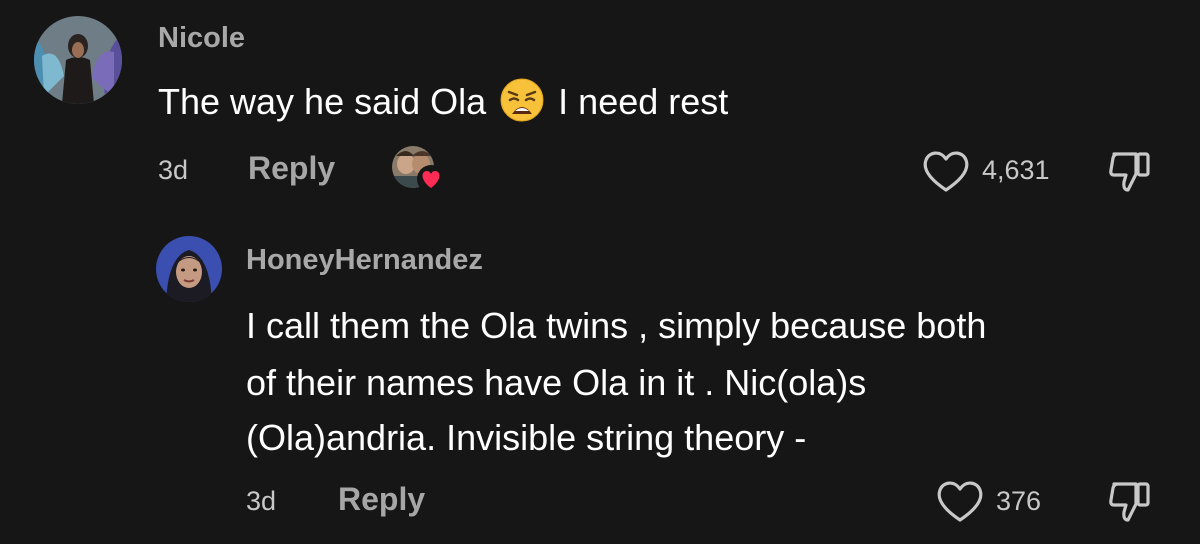 The height and width of the screenshot is (544, 1200). Describe the element at coordinates (322, 101) in the screenshot. I see `comment-text-part: The way he said Ola` at that location.